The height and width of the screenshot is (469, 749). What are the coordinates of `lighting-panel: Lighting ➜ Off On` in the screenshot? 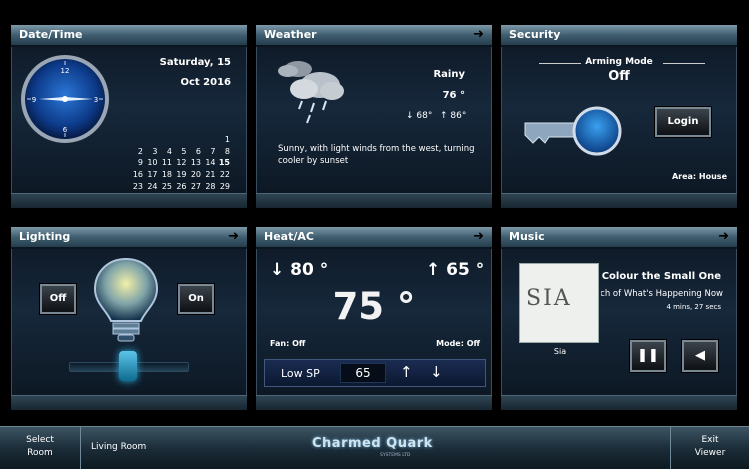 It's located at (129, 318).